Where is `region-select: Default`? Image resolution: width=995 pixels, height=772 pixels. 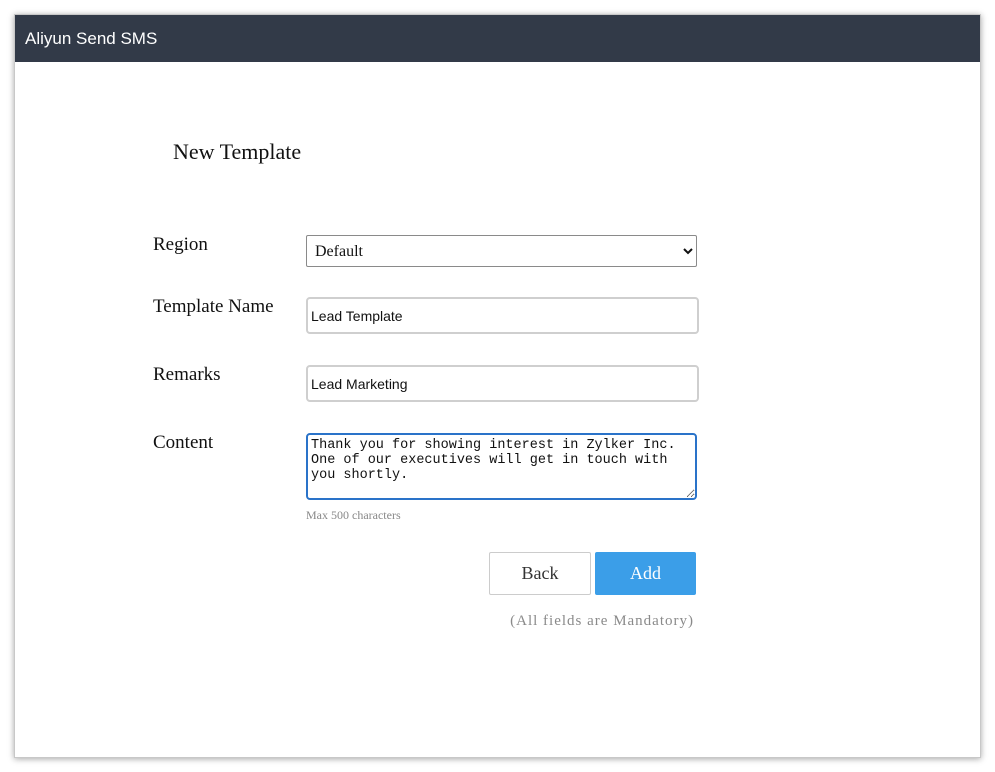
region-select: Default is located at coordinates (501, 251).